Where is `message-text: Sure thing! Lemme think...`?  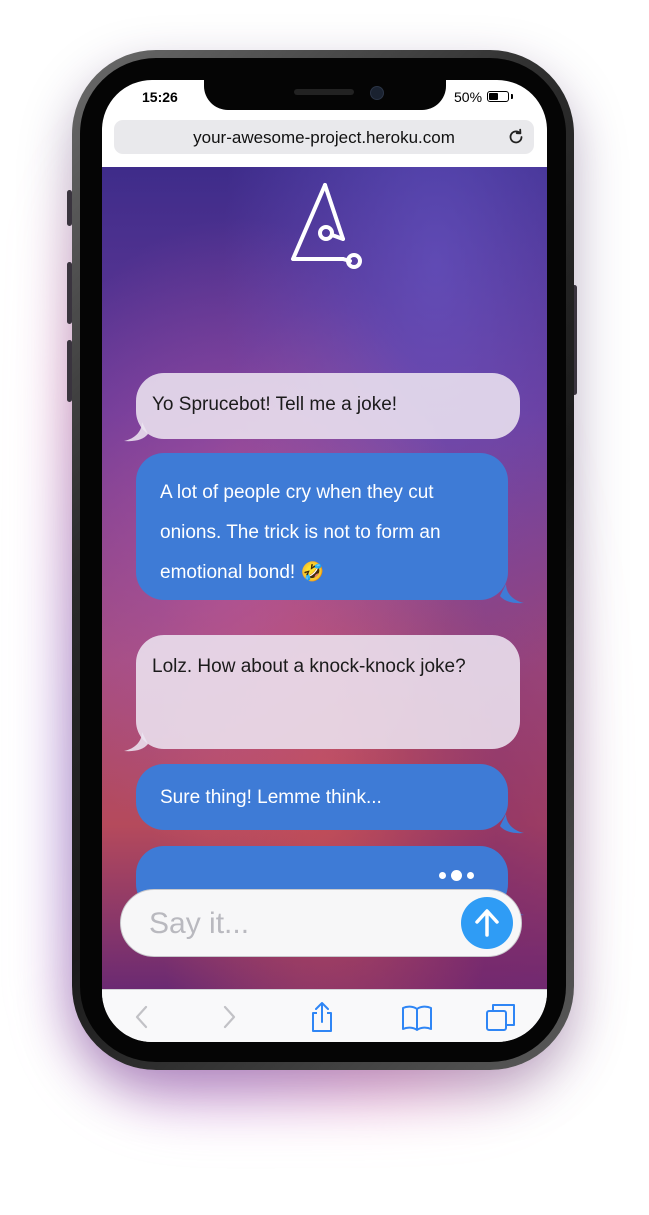 message-text: Sure thing! Lemme think... is located at coordinates (271, 797).